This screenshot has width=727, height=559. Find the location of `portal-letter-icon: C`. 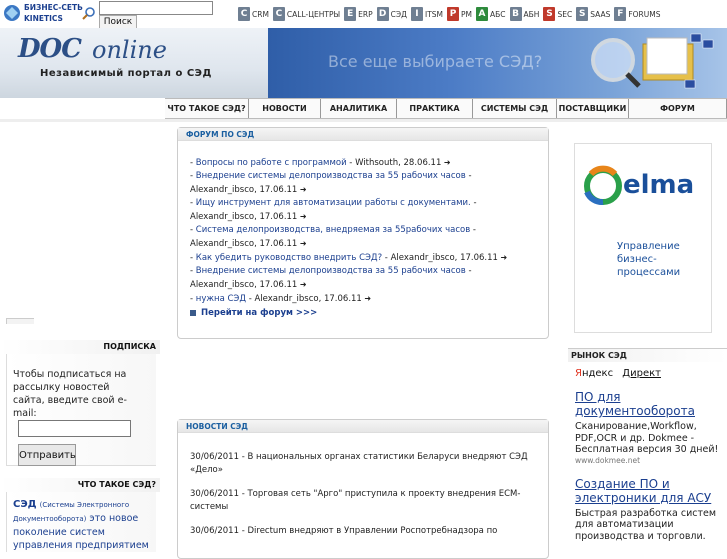

portal-letter-icon: C is located at coordinates (278, 14).